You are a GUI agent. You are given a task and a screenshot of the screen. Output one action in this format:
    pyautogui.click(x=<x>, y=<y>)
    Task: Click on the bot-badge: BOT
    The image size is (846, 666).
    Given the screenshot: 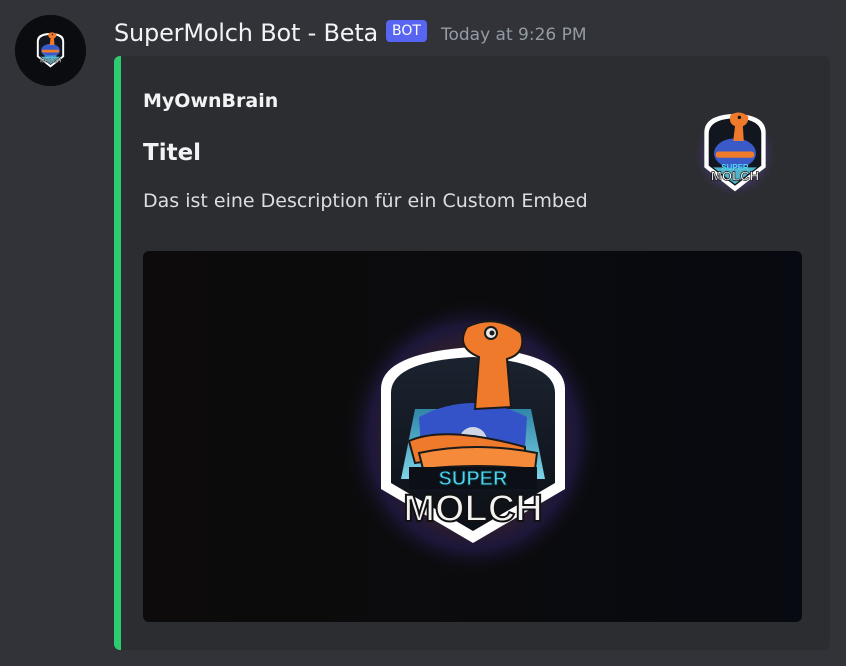 What is the action you would take?
    pyautogui.click(x=406, y=31)
    